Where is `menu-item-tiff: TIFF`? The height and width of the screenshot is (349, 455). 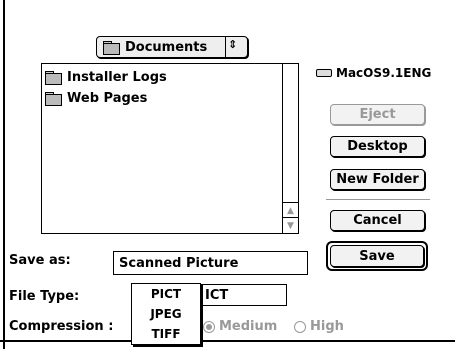
menu-item-tiff: TIFF is located at coordinates (166, 334).